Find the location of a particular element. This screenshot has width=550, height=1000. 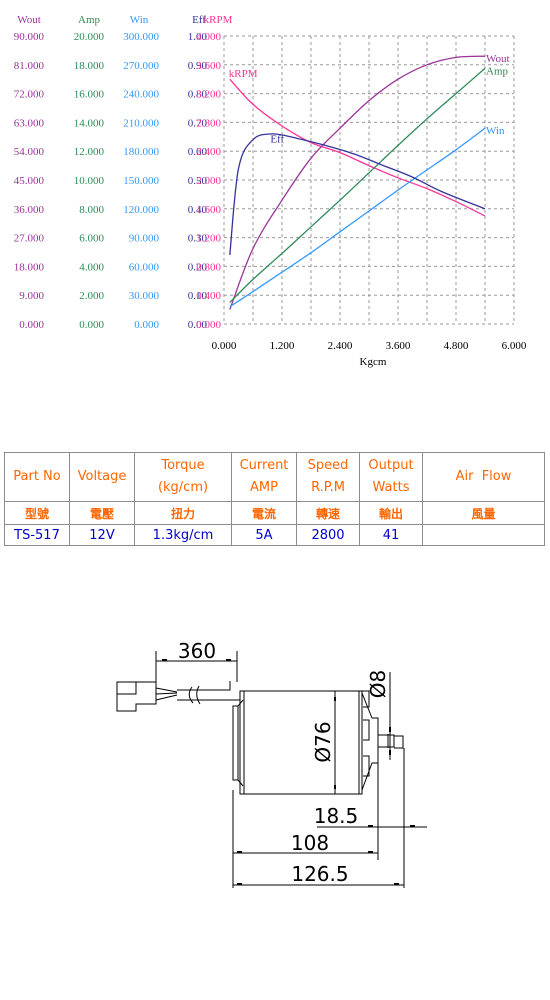

y-tick-krpm: 2.800 is located at coordinates (208, 123).